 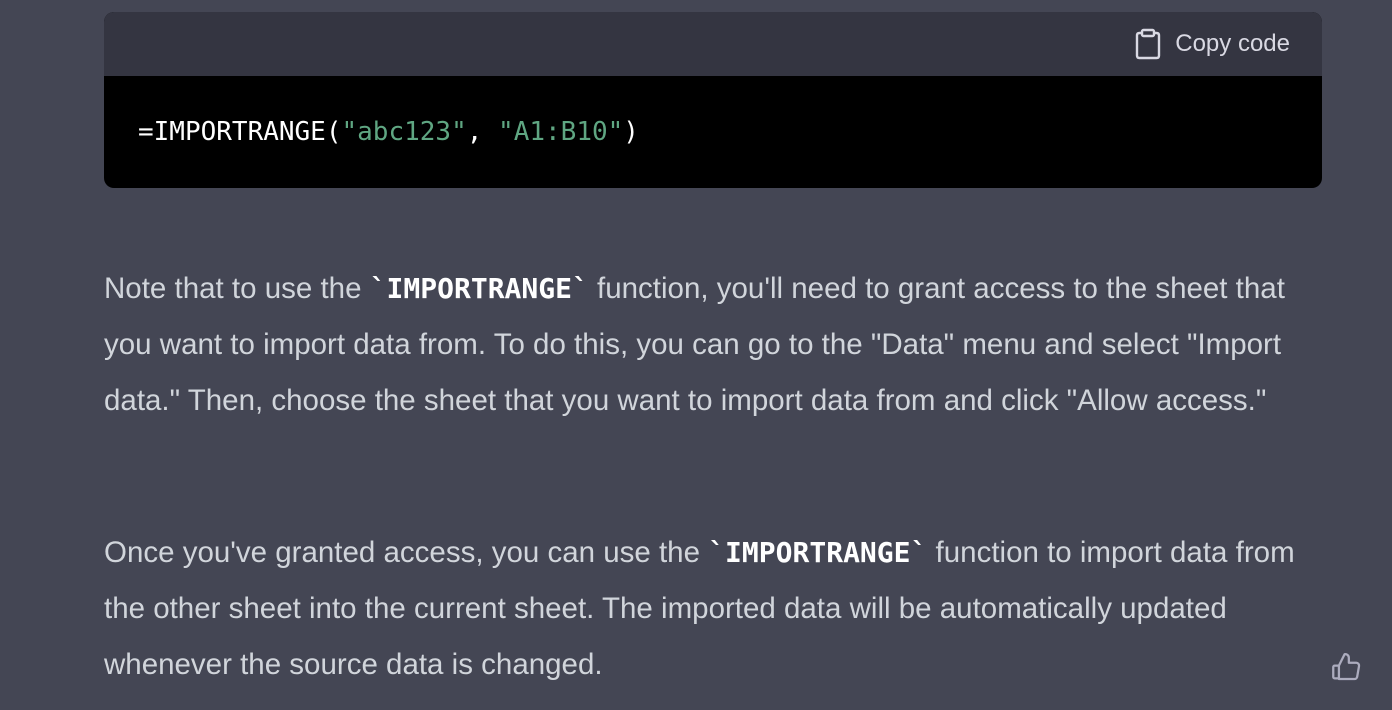 What do you see at coordinates (561, 132) in the screenshot?
I see `code-string-arg: "A1:B10"` at bounding box center [561, 132].